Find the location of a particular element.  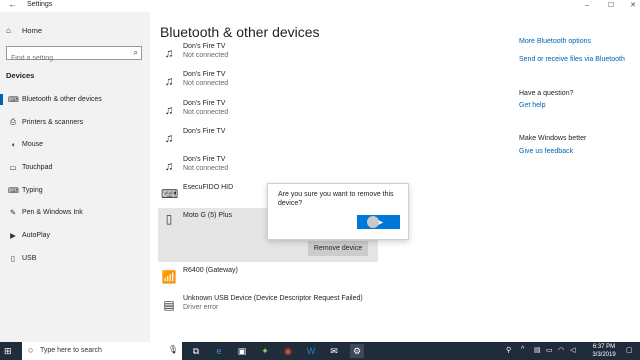

keyboard-icon: ⌨ is located at coordinates (13, 190).